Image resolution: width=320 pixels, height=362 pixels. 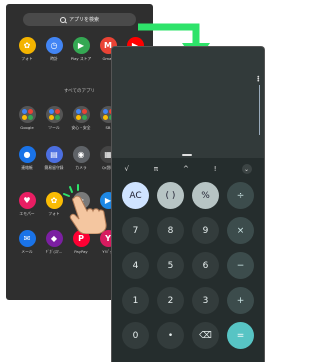 What do you see at coordinates (81, 45) in the screenshot?
I see `play-store-icon: ▶` at bounding box center [81, 45].